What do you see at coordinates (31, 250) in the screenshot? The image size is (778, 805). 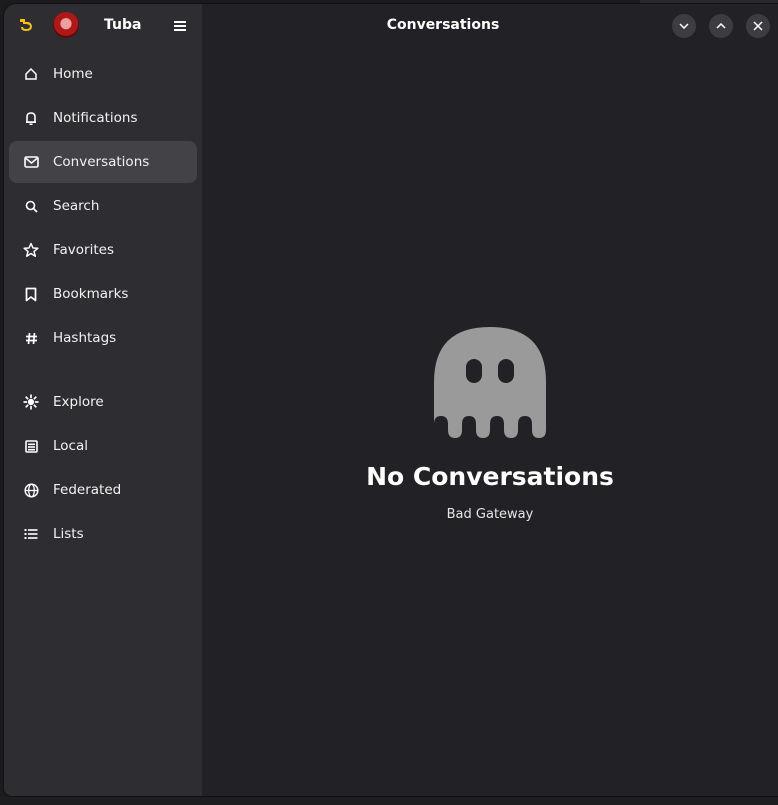 I see `star-icon` at bounding box center [31, 250].